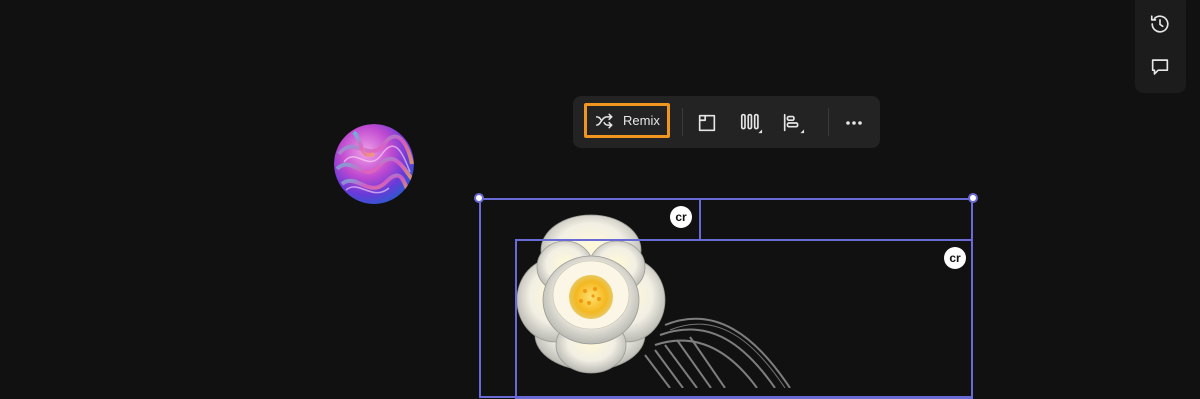 Image resolution: width=1200 pixels, height=399 pixels. I want to click on frame-crop-icon, so click(707, 123).